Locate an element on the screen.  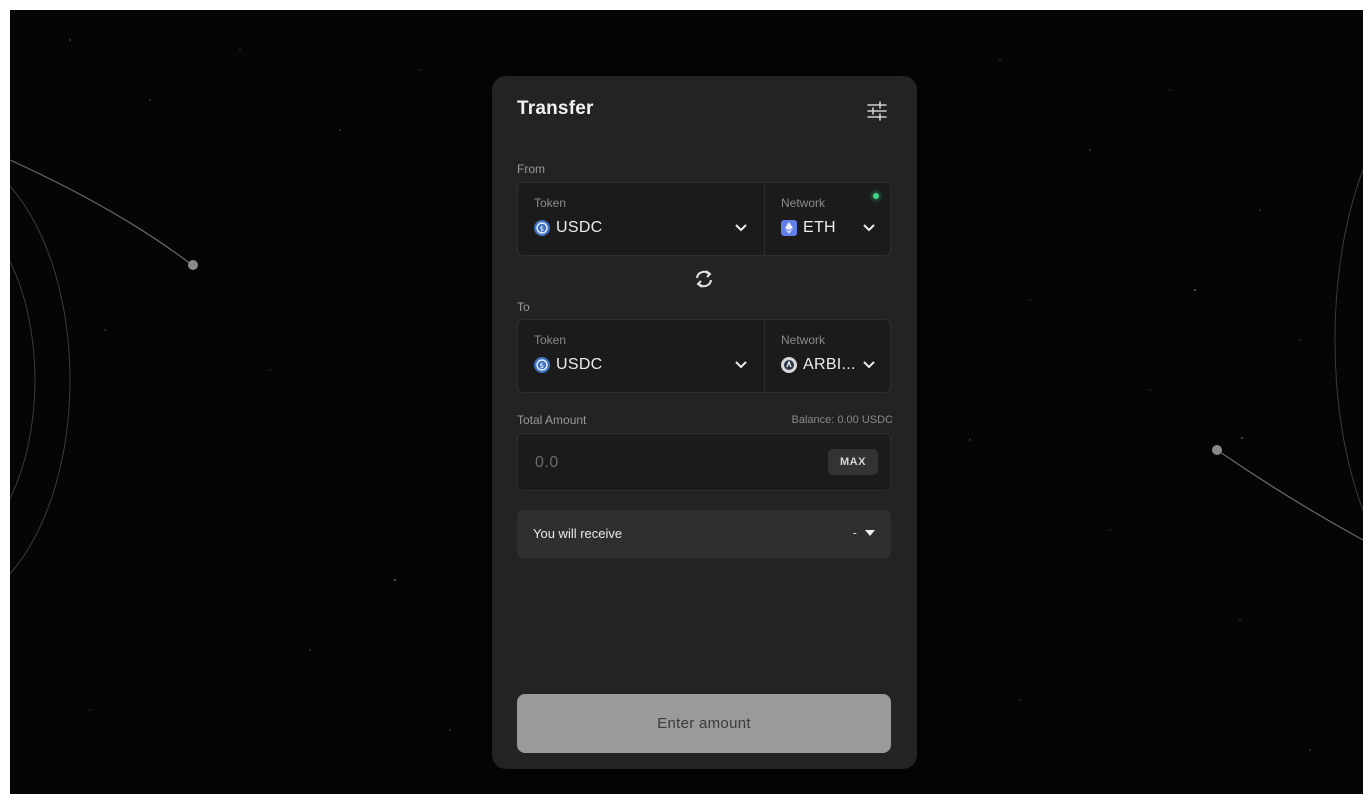
max-button: MAX is located at coordinates (853, 462).